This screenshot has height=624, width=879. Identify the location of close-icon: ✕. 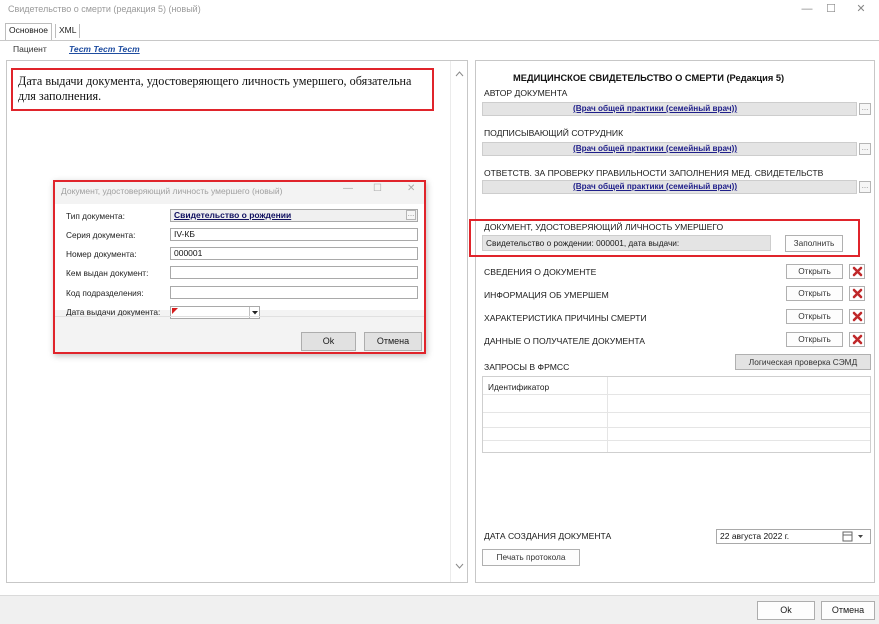
(861, 9).